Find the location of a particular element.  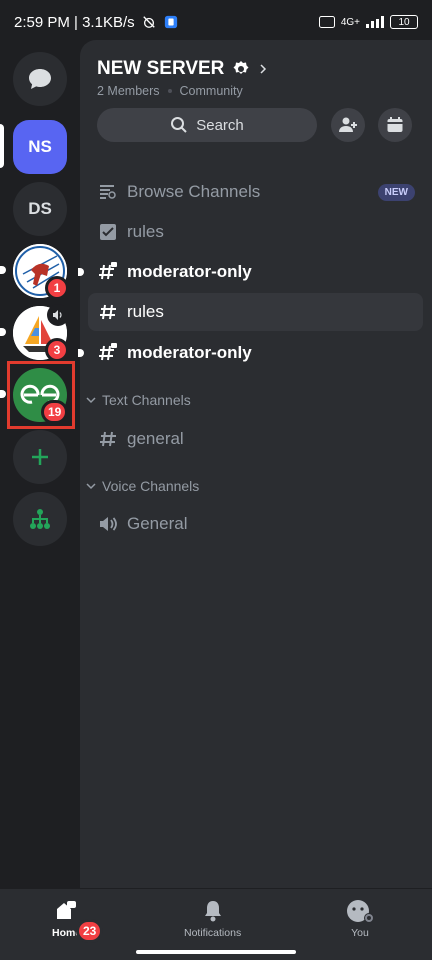

hub-icon is located at coordinates (40, 519).